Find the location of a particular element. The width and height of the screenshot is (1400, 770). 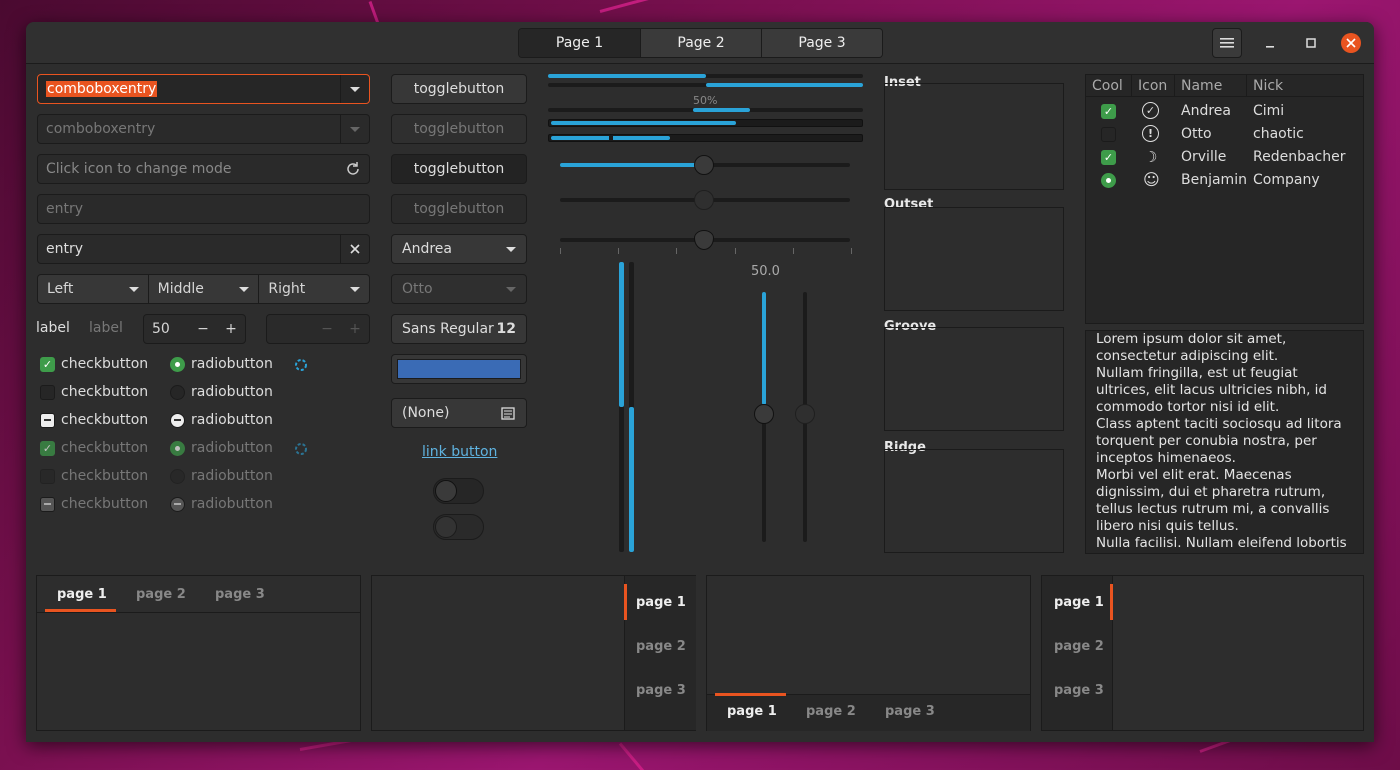

vscale-1-handle is located at coordinates (764, 414).